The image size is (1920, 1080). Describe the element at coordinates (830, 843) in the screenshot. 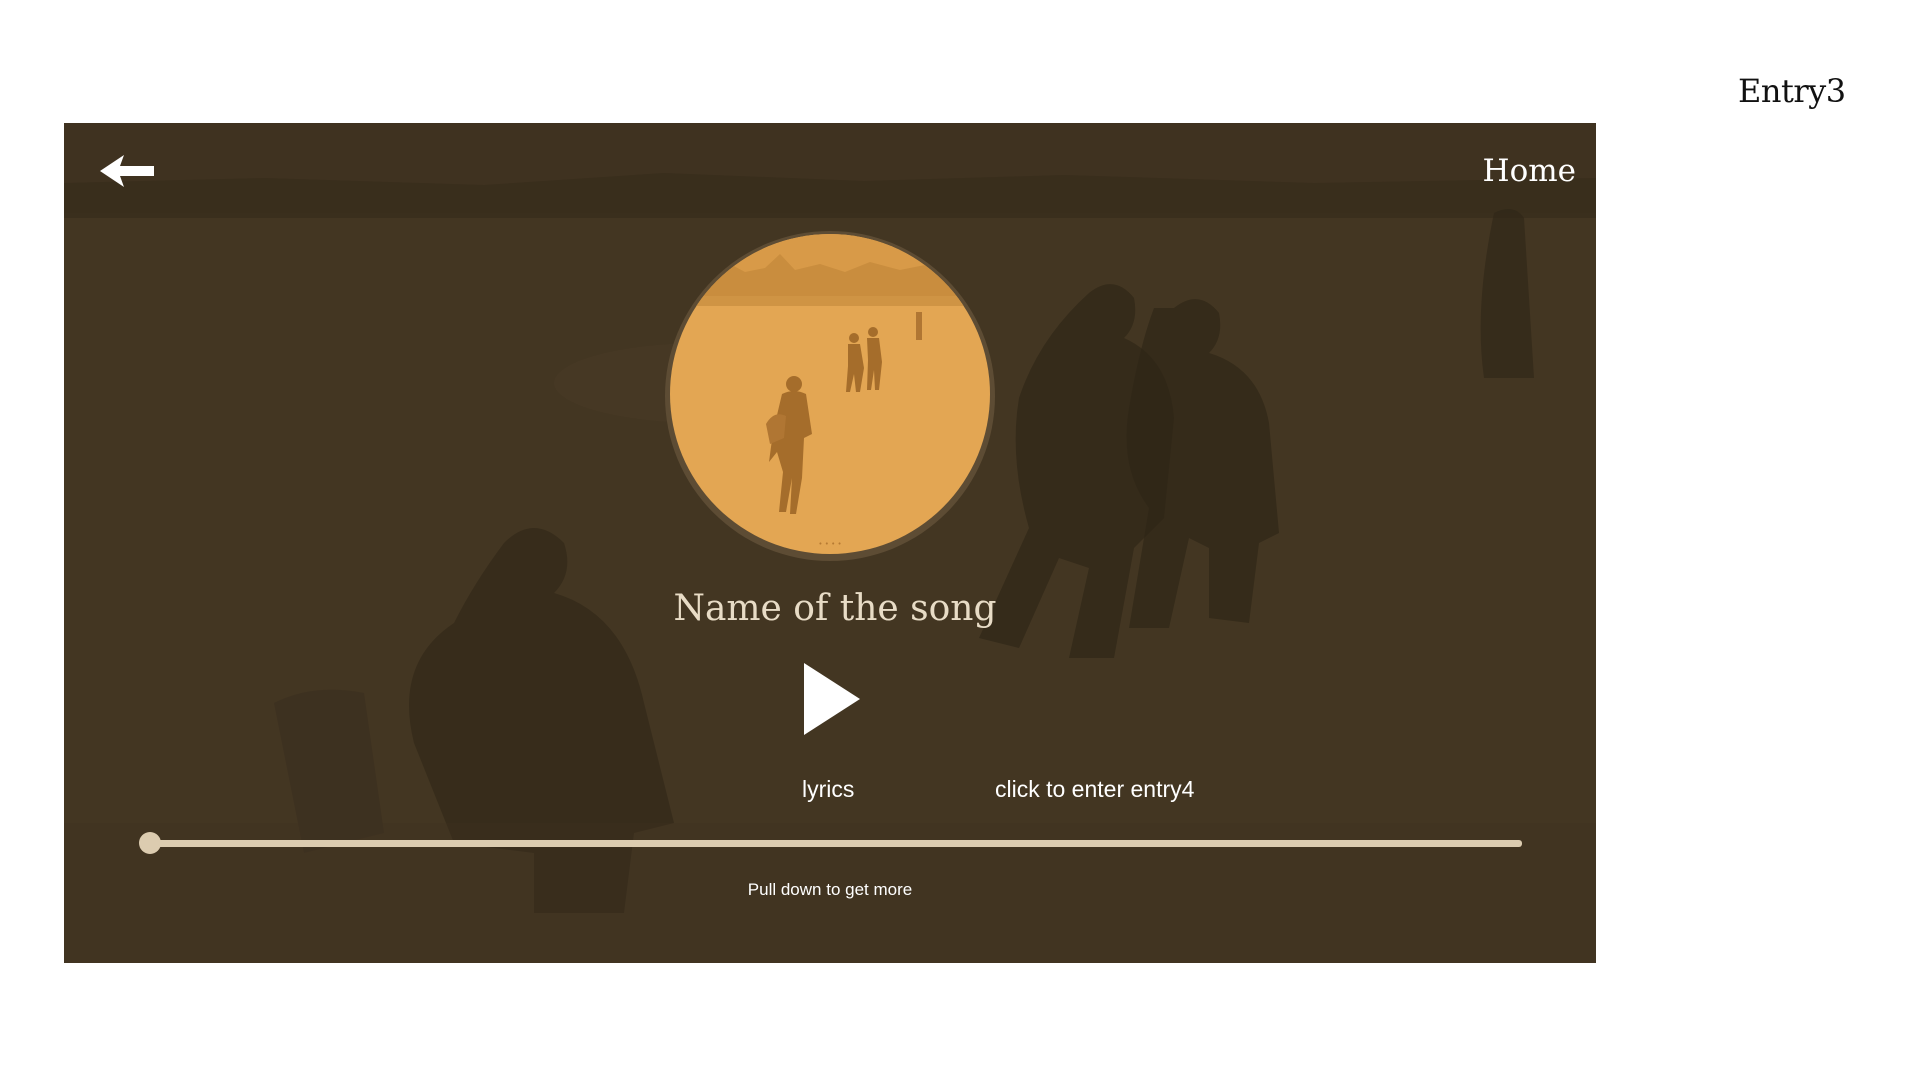

I see `progress-slider` at that location.